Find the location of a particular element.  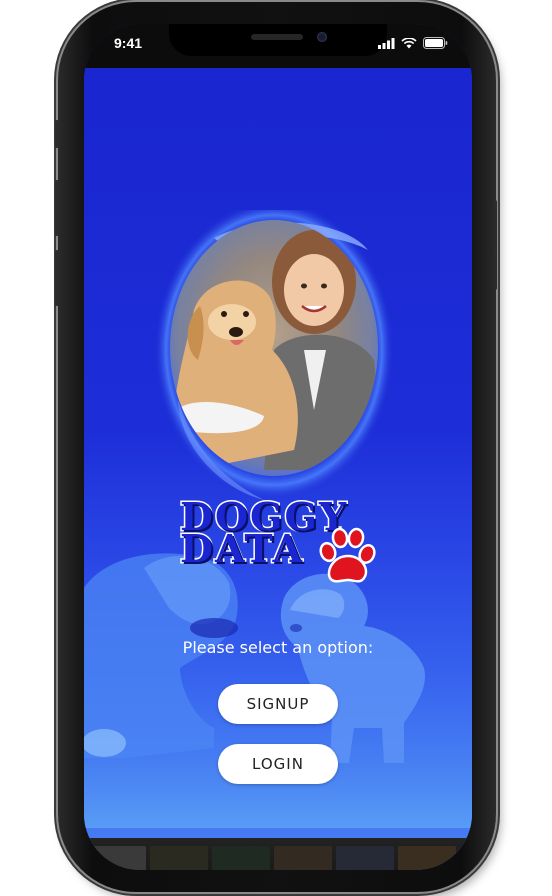

volume-down-button is located at coordinates (57, 278).